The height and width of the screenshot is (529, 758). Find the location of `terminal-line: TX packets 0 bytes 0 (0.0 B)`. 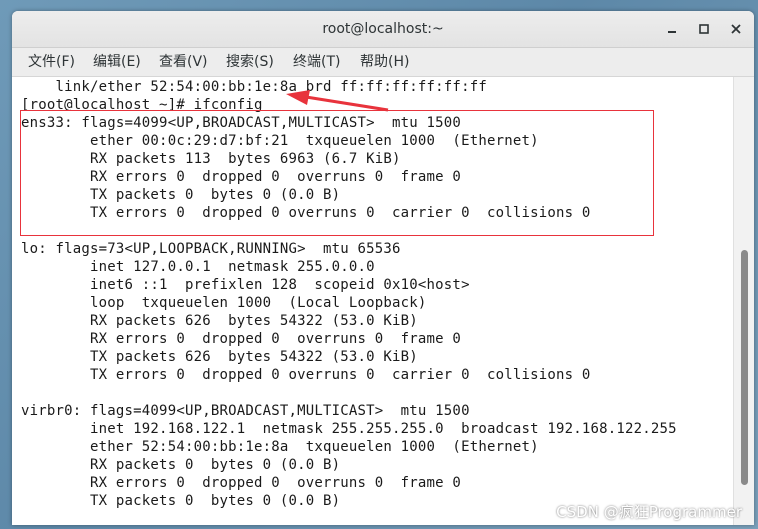

terminal-line: TX packets 0 bytes 0 (0.0 B) is located at coordinates (181, 501).